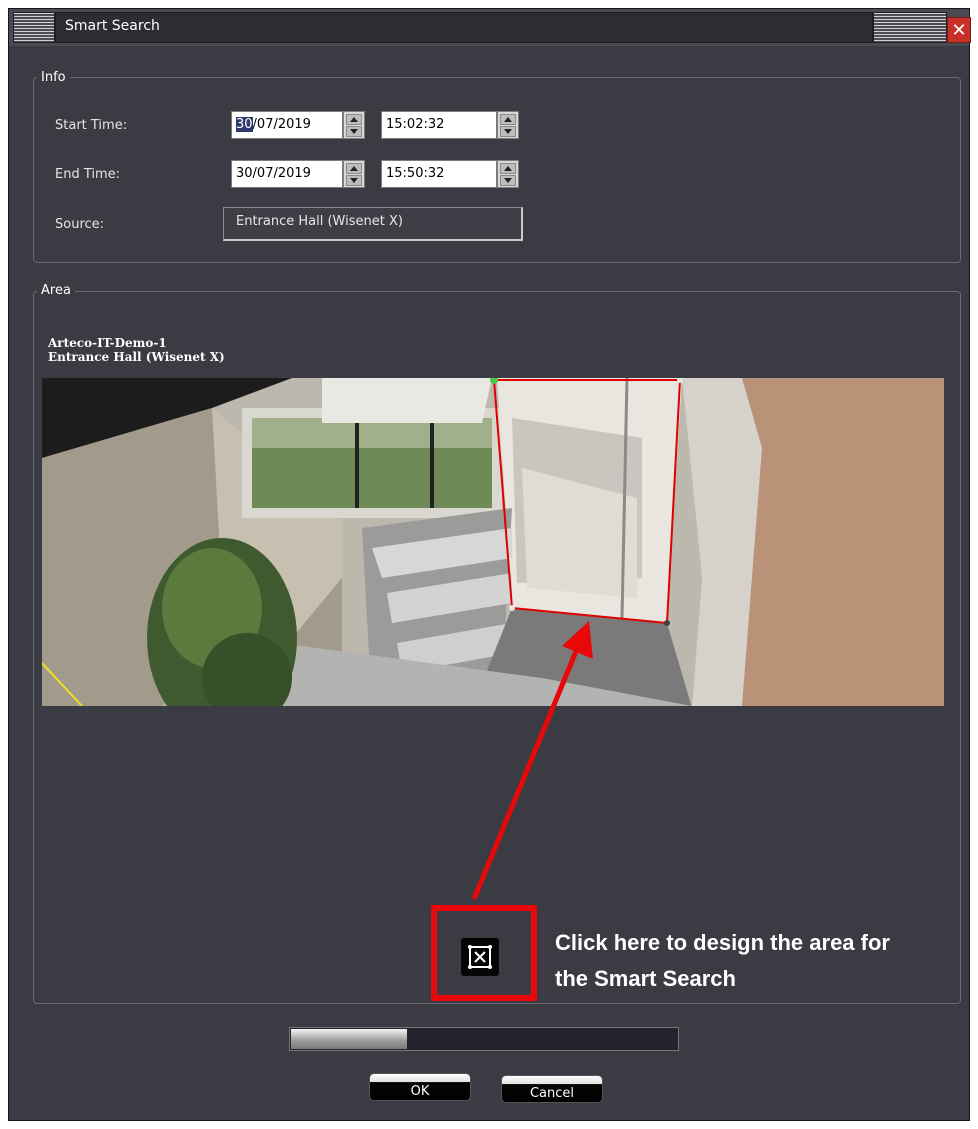  What do you see at coordinates (484, 1039) in the screenshot?
I see `search-progress-bar` at bounding box center [484, 1039].